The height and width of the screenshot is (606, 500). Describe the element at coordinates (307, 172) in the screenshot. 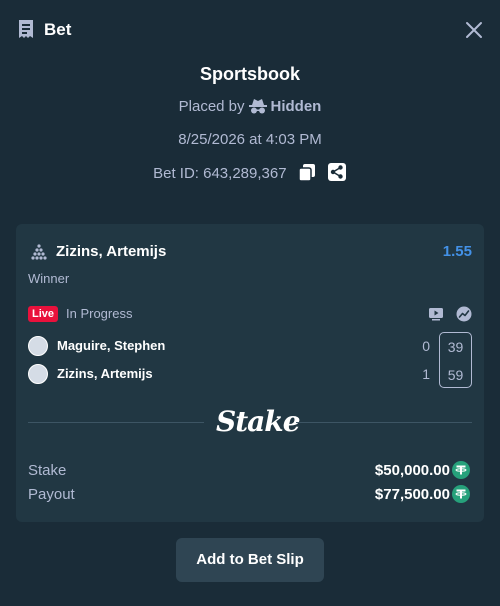

I see `copy-icon` at that location.